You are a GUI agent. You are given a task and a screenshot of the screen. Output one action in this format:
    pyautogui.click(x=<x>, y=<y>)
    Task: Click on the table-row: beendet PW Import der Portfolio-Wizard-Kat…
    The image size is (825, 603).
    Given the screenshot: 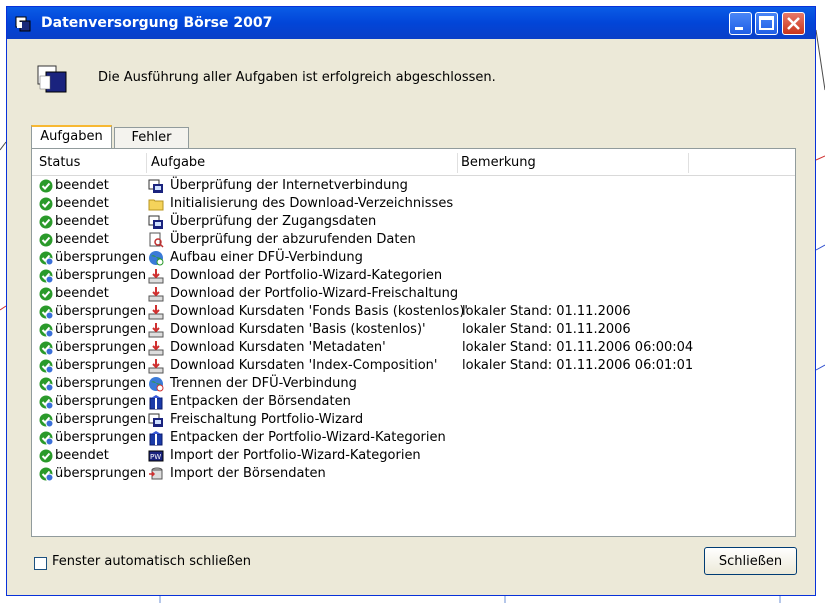 What is the action you would take?
    pyautogui.click(x=413, y=456)
    